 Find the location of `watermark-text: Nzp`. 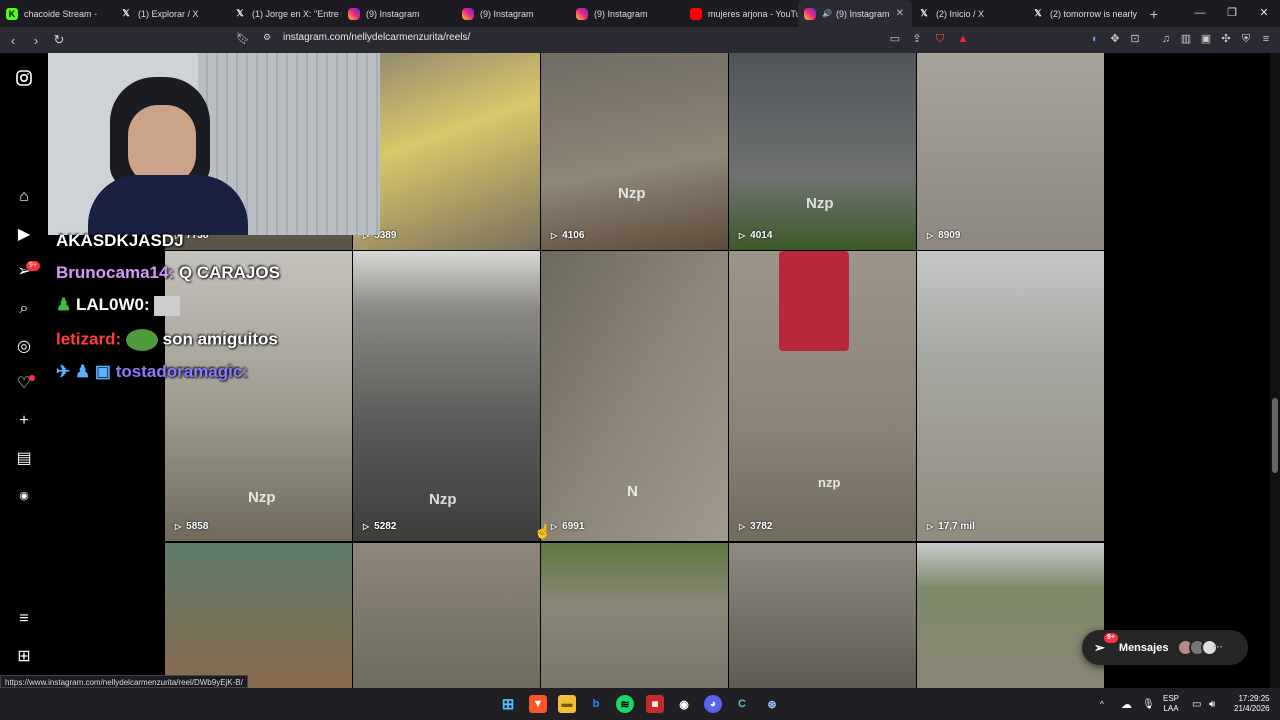

watermark-text: Nzp is located at coordinates (262, 497).